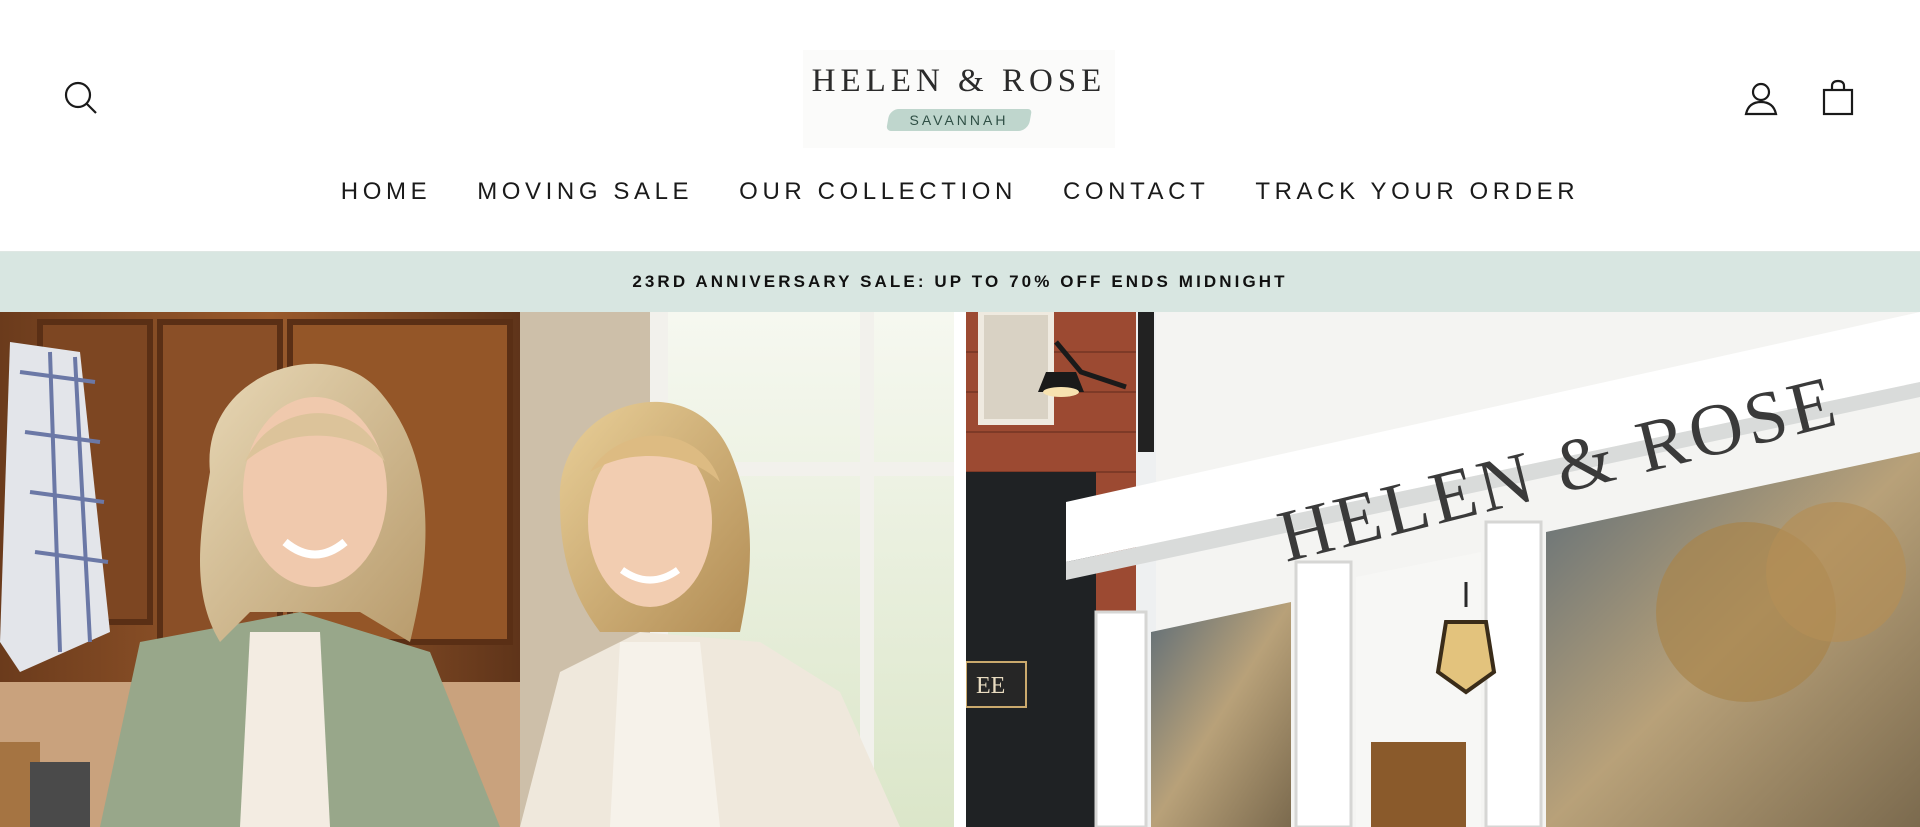  I want to click on logo-subtitle-badge: SAVANNAH, so click(959, 120).